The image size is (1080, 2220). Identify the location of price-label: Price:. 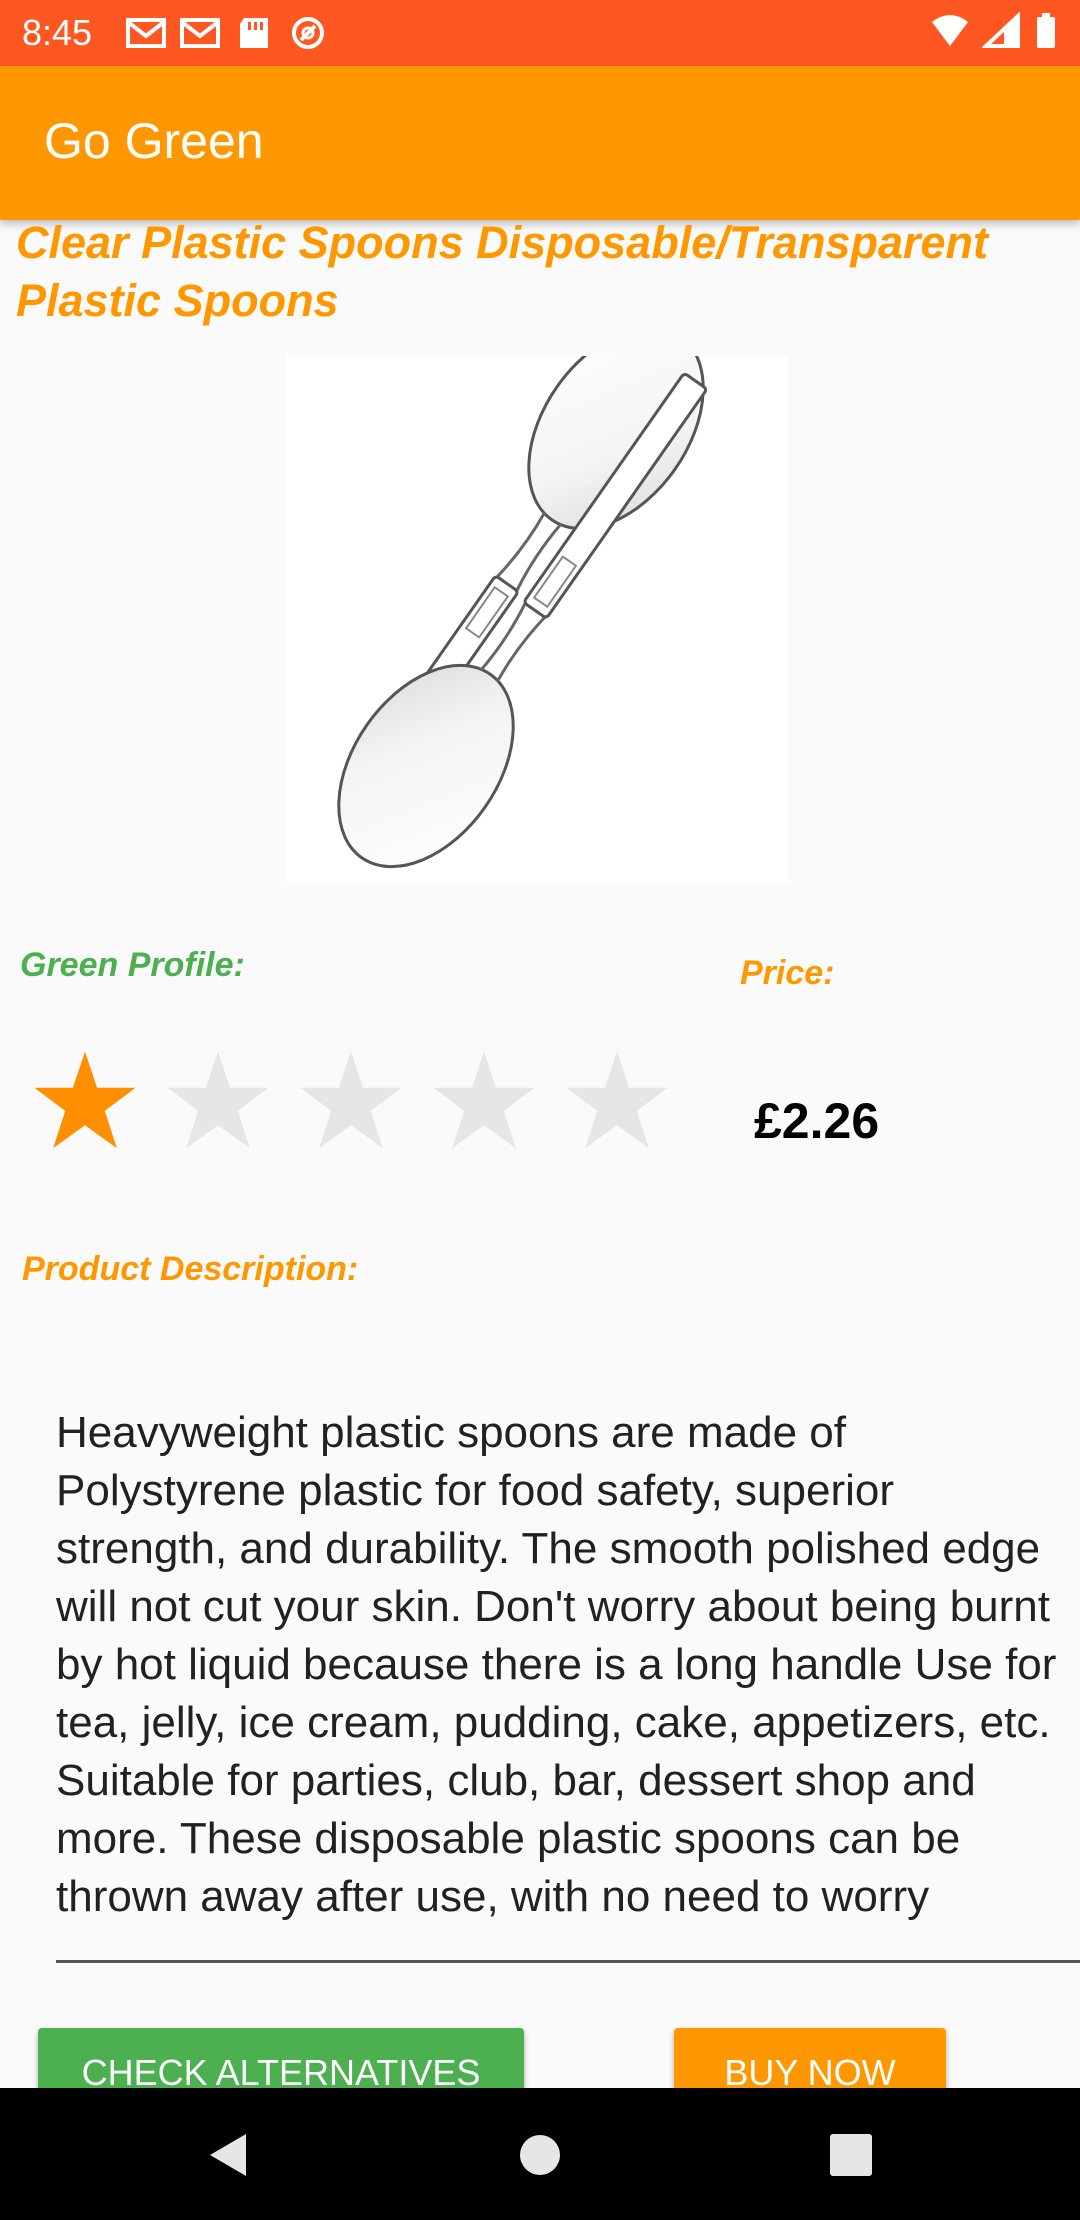
(787, 973).